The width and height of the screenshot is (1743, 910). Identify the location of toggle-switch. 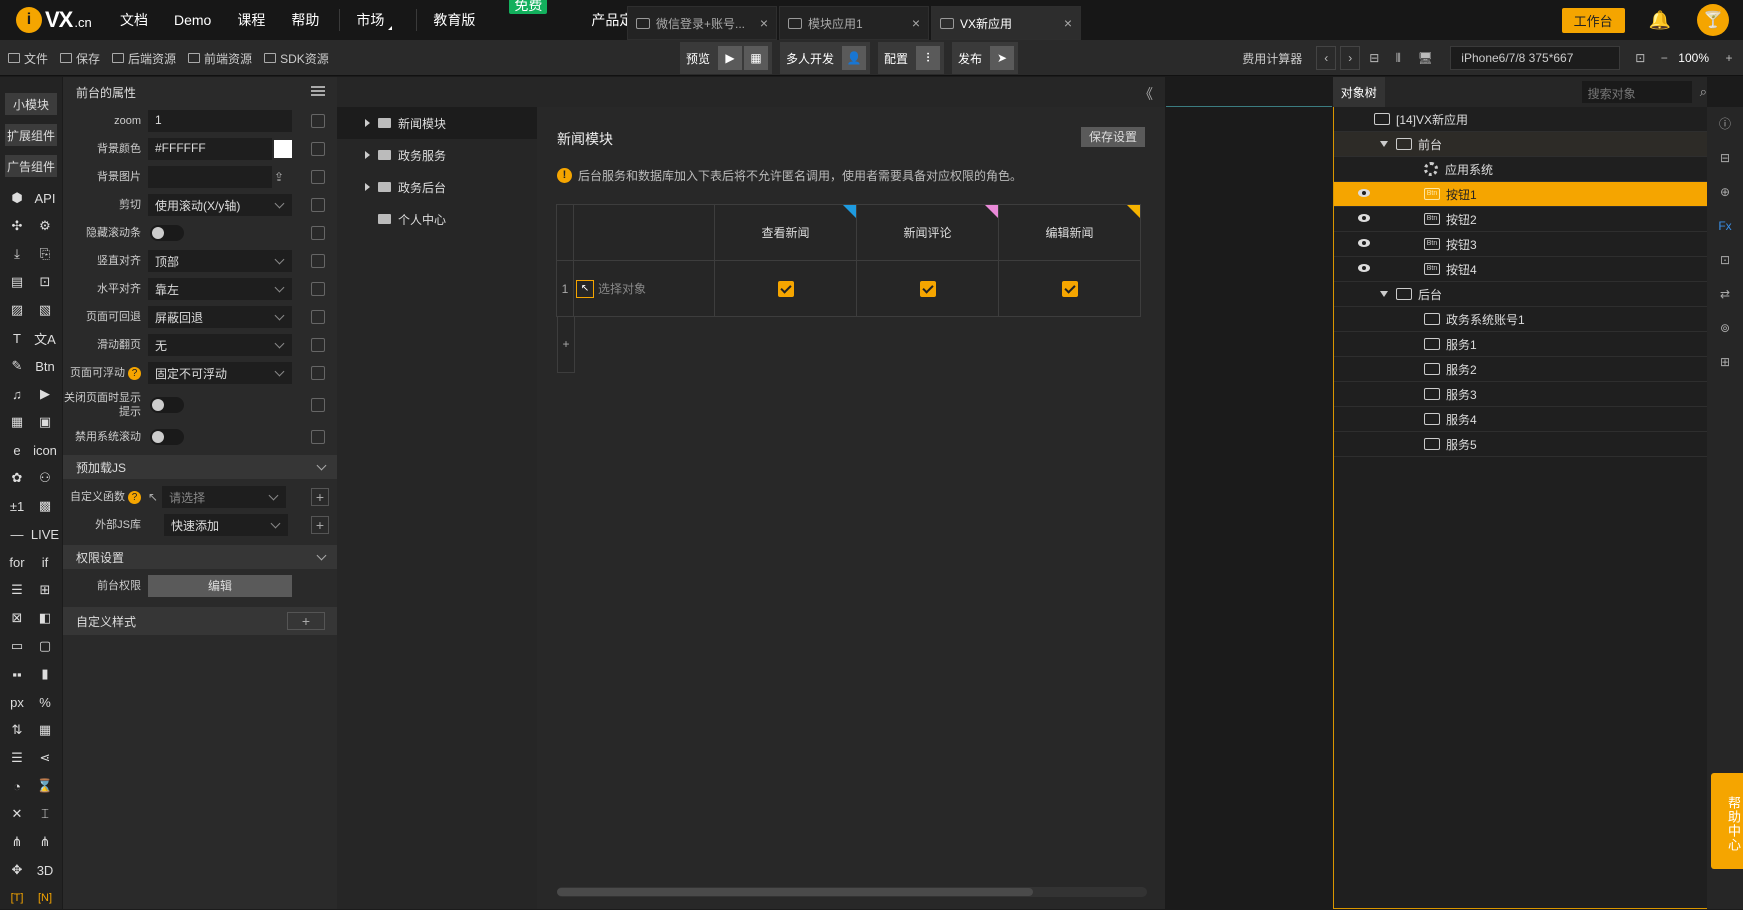
(167, 233).